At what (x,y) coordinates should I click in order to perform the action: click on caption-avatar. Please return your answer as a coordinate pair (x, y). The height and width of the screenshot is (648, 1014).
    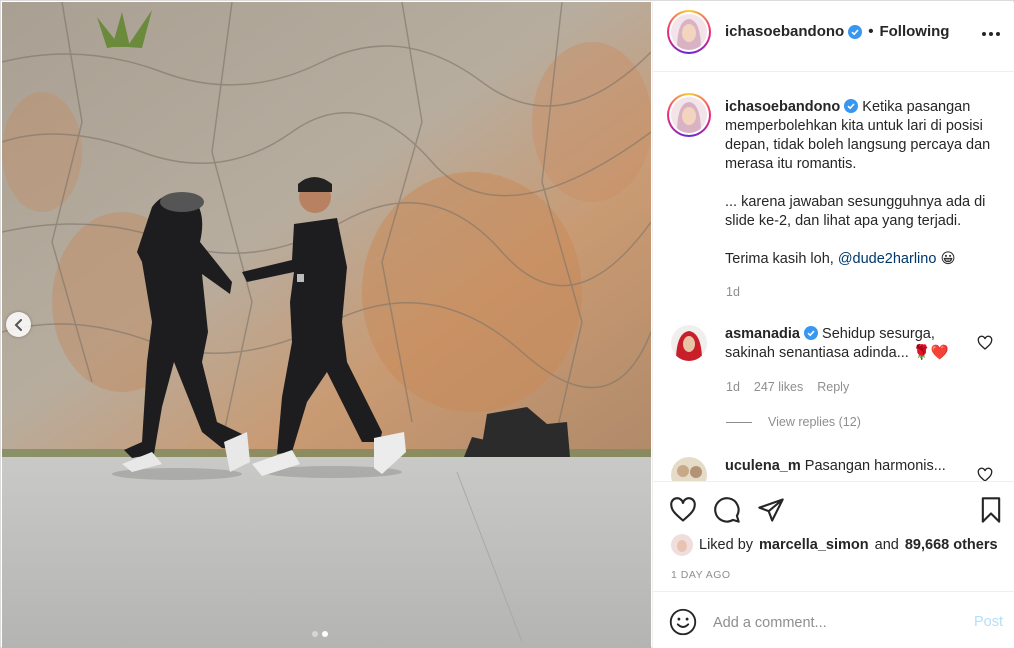
    Looking at the image, I should click on (689, 115).